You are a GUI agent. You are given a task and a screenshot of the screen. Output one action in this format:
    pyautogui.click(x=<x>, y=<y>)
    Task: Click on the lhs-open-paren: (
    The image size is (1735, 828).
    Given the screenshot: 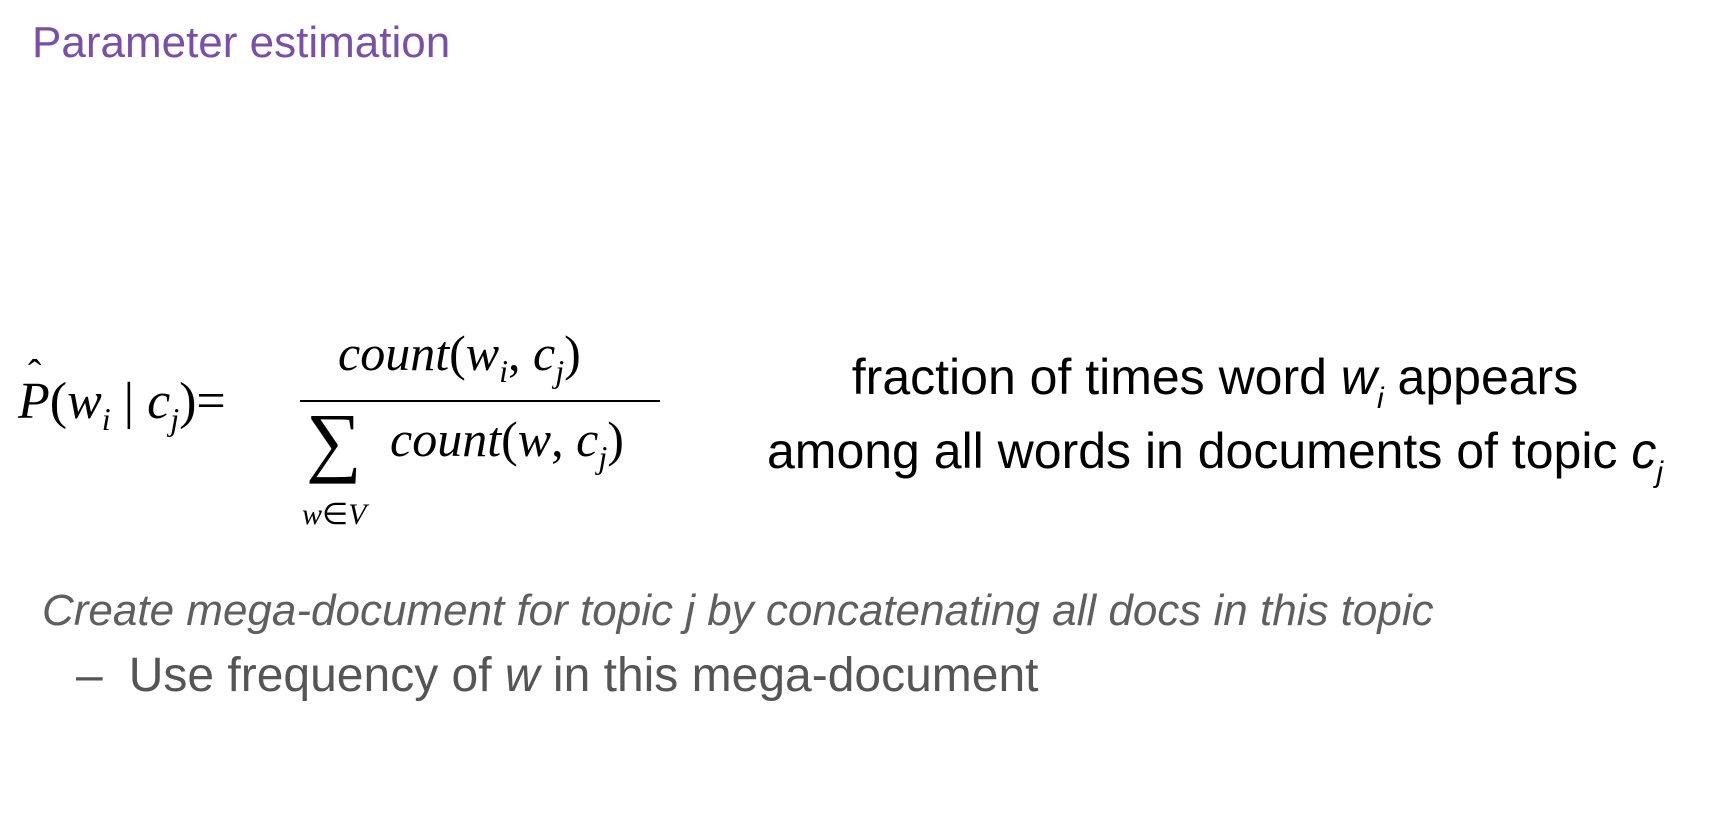 What is the action you would take?
    pyautogui.click(x=58, y=401)
    